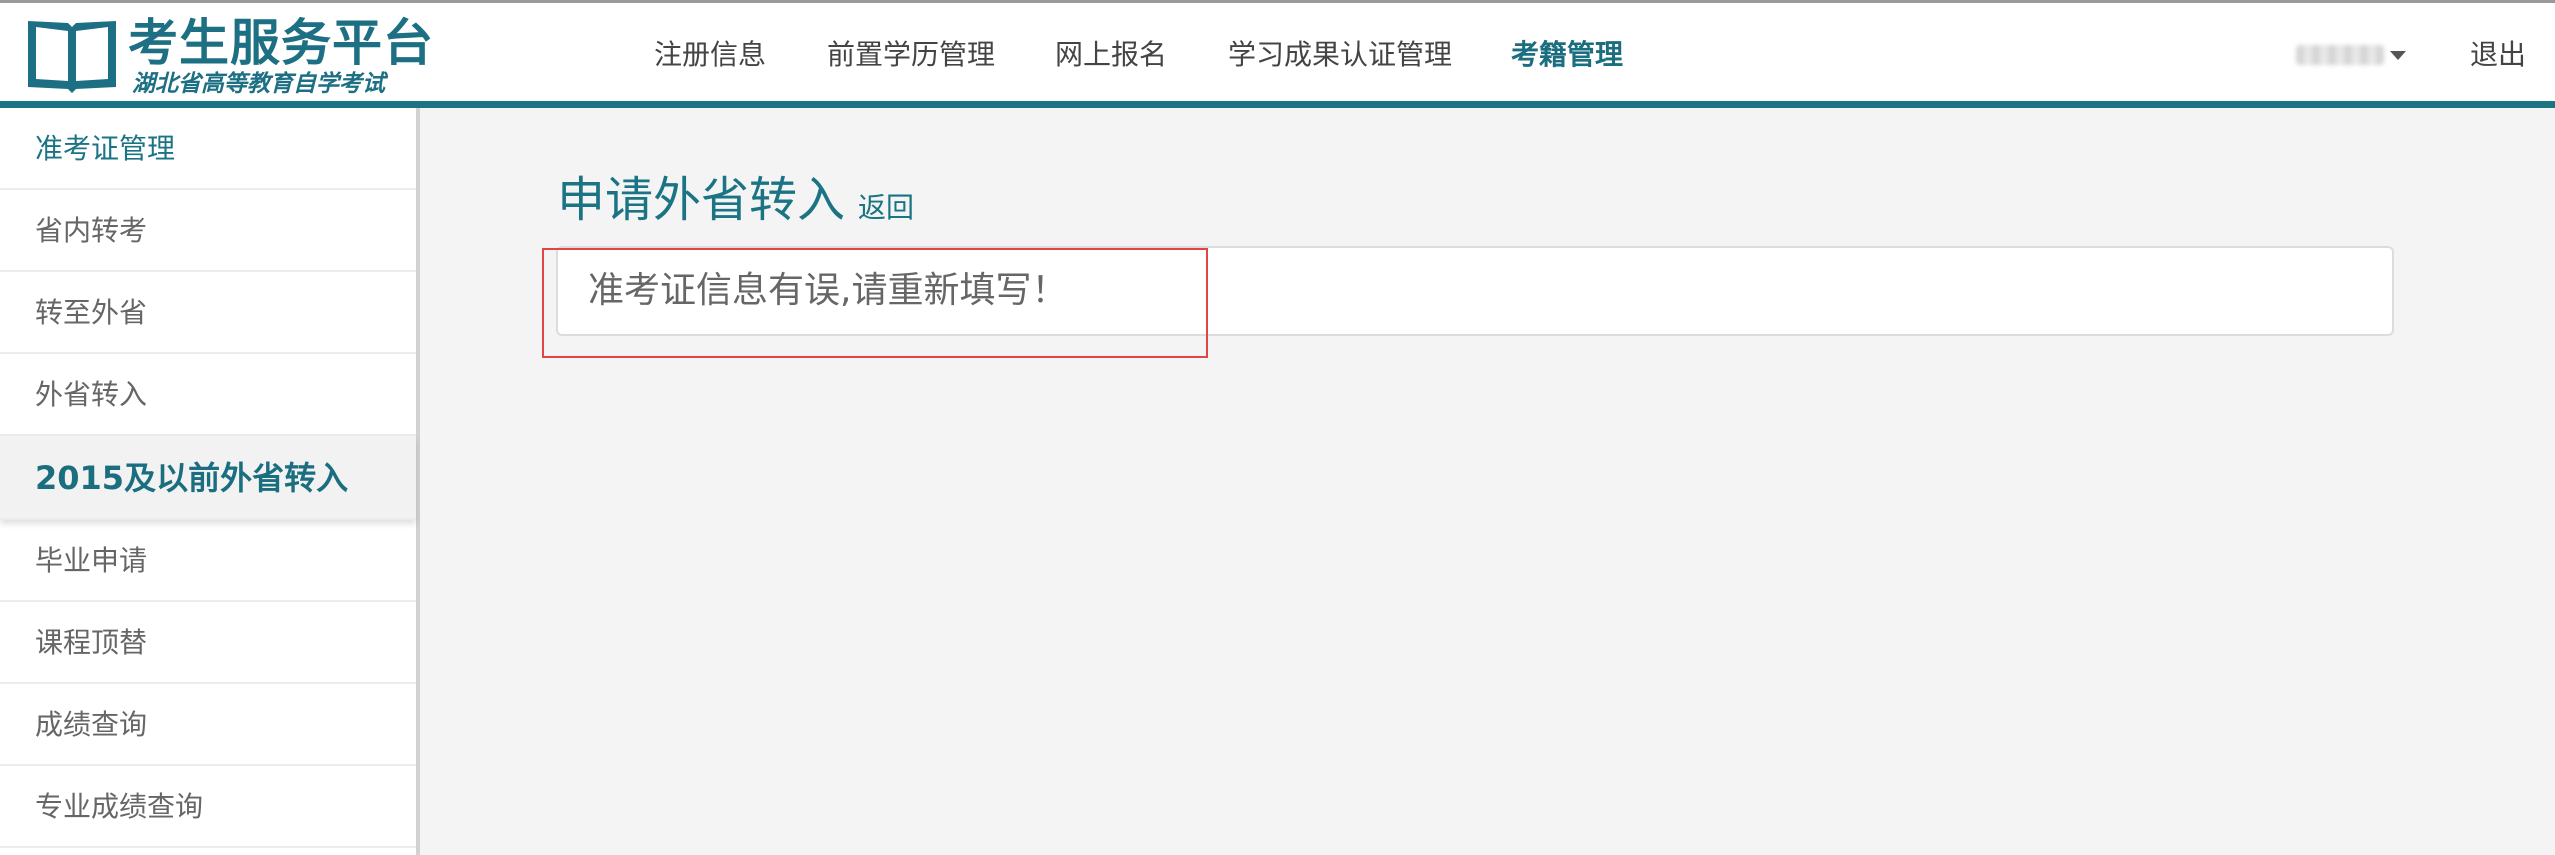  I want to click on brand-logo: 考生服务平台 湖北省高等教育自学考试, so click(228, 56).